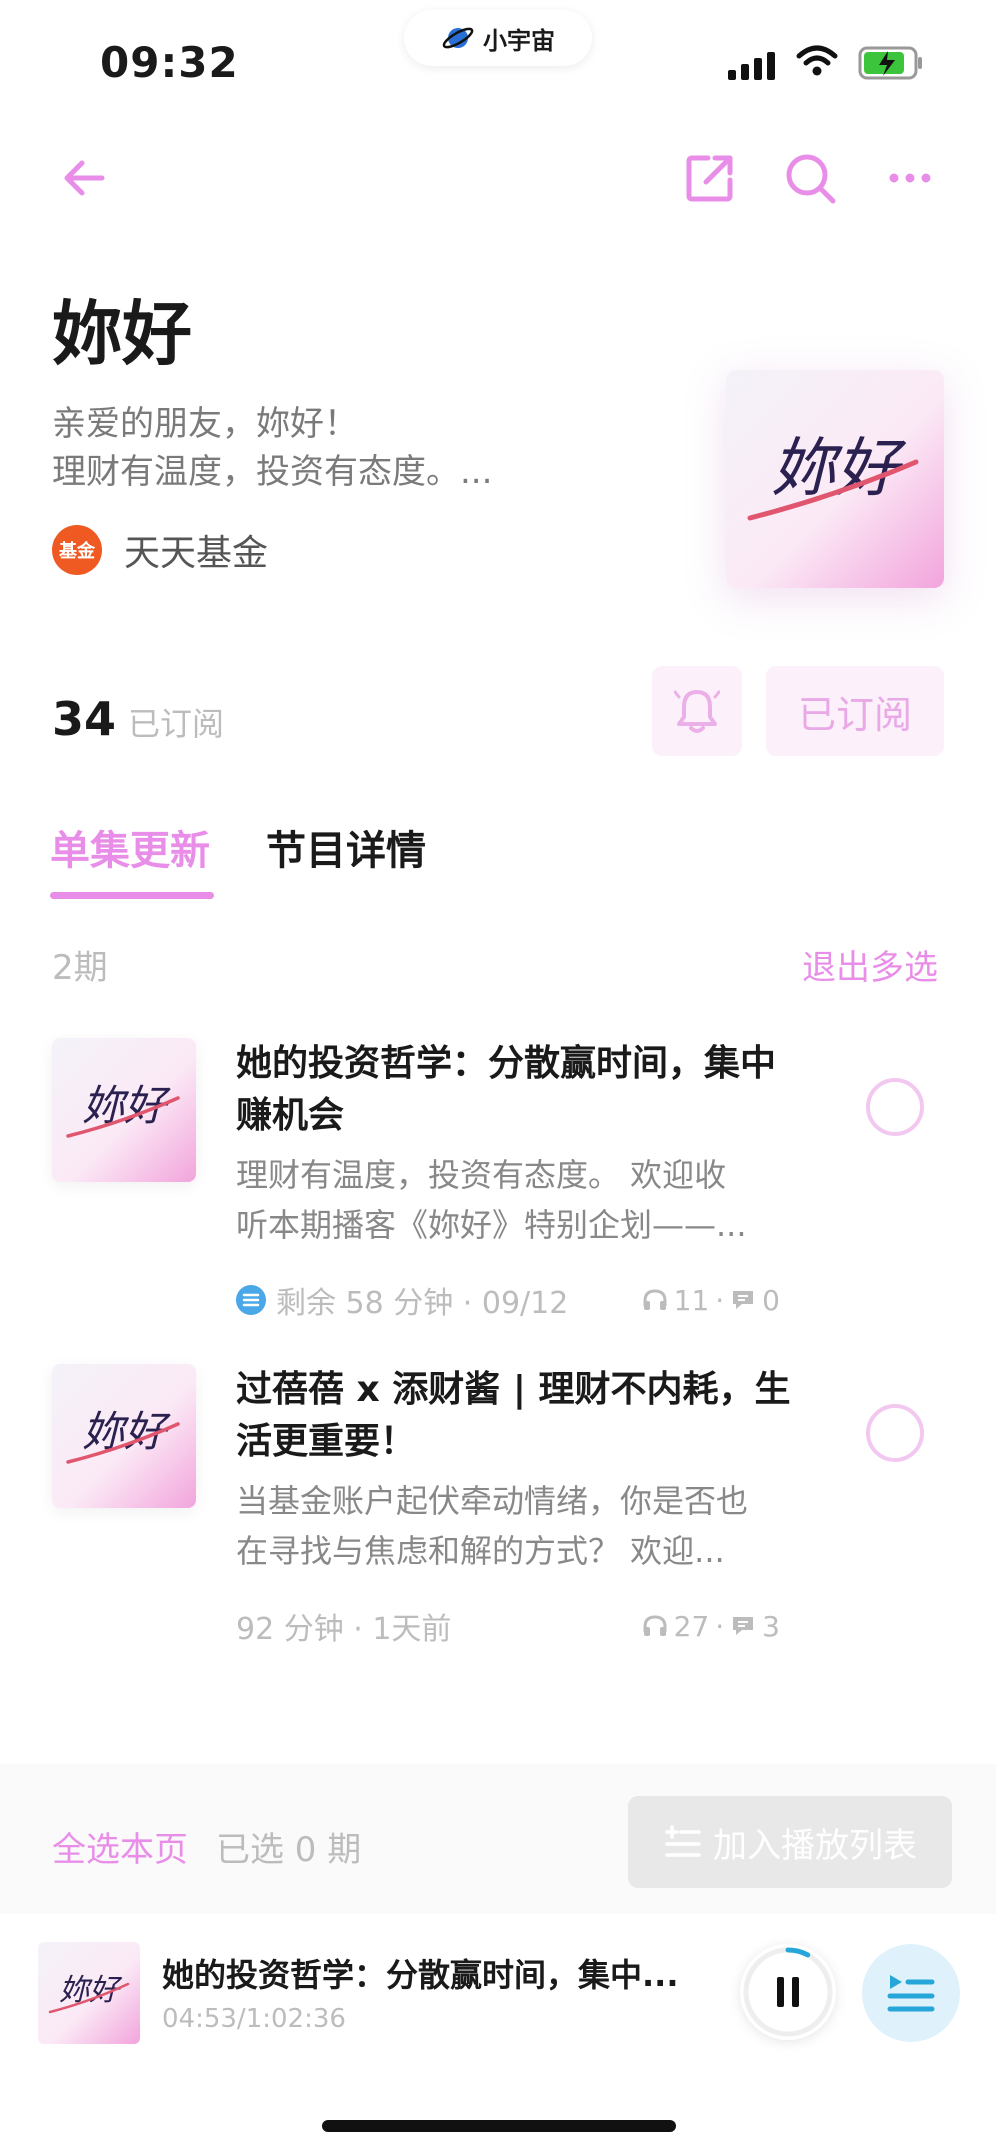 The image size is (996, 2156). Describe the element at coordinates (458, 38) in the screenshot. I see `planet-icon` at that location.